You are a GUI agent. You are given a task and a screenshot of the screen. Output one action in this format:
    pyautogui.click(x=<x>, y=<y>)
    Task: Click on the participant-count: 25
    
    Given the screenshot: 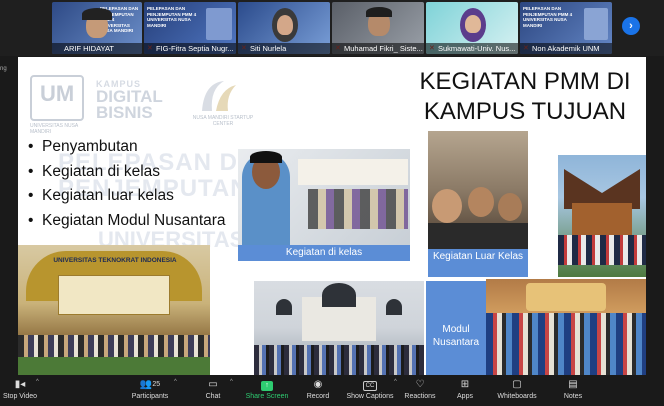 What is the action you would take?
    pyautogui.click(x=156, y=384)
    